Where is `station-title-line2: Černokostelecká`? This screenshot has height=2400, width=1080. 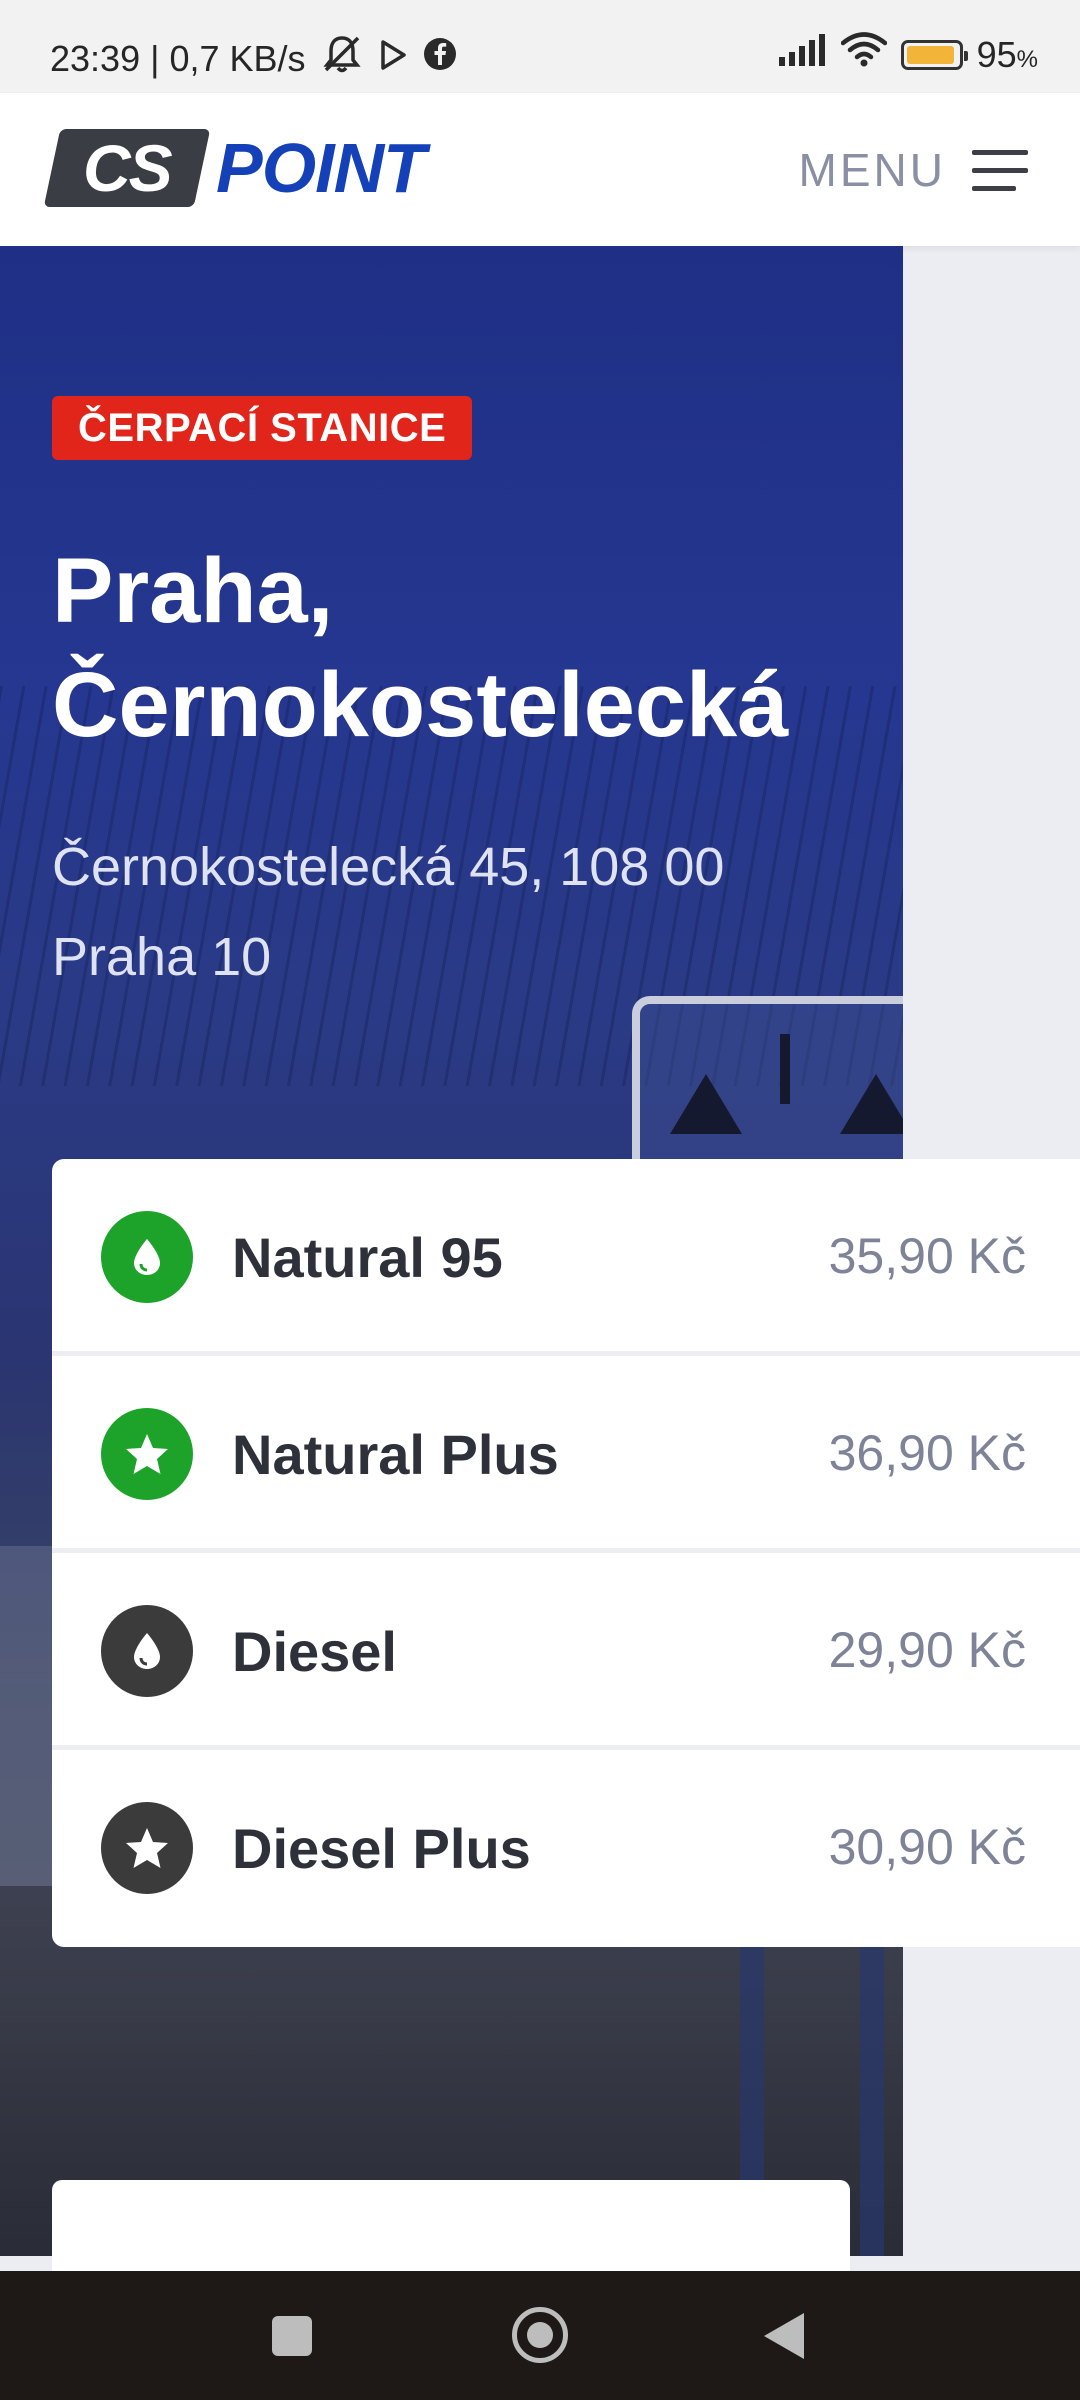
station-title-line2: Černokostelecká is located at coordinates (420, 705).